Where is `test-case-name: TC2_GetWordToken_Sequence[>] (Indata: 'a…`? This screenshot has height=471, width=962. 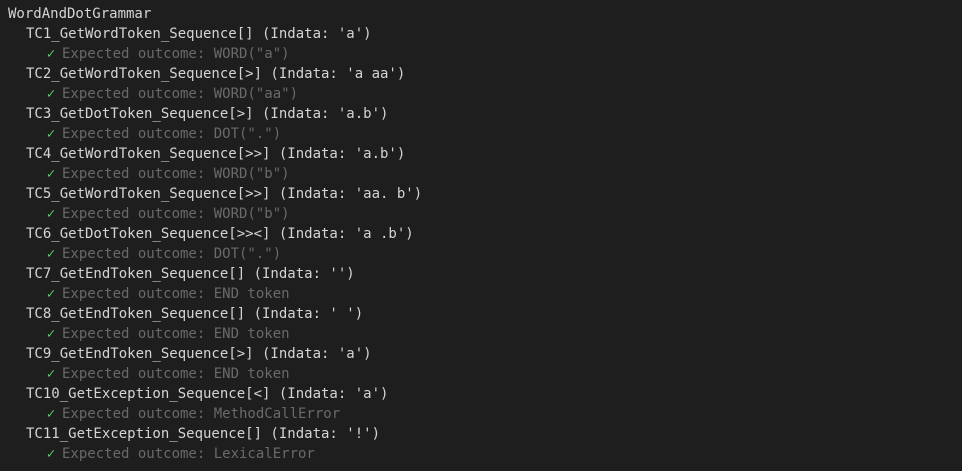 test-case-name: TC2_GetWordToken_Sequence[>] (Indata: 'a… is located at coordinates (216, 74).